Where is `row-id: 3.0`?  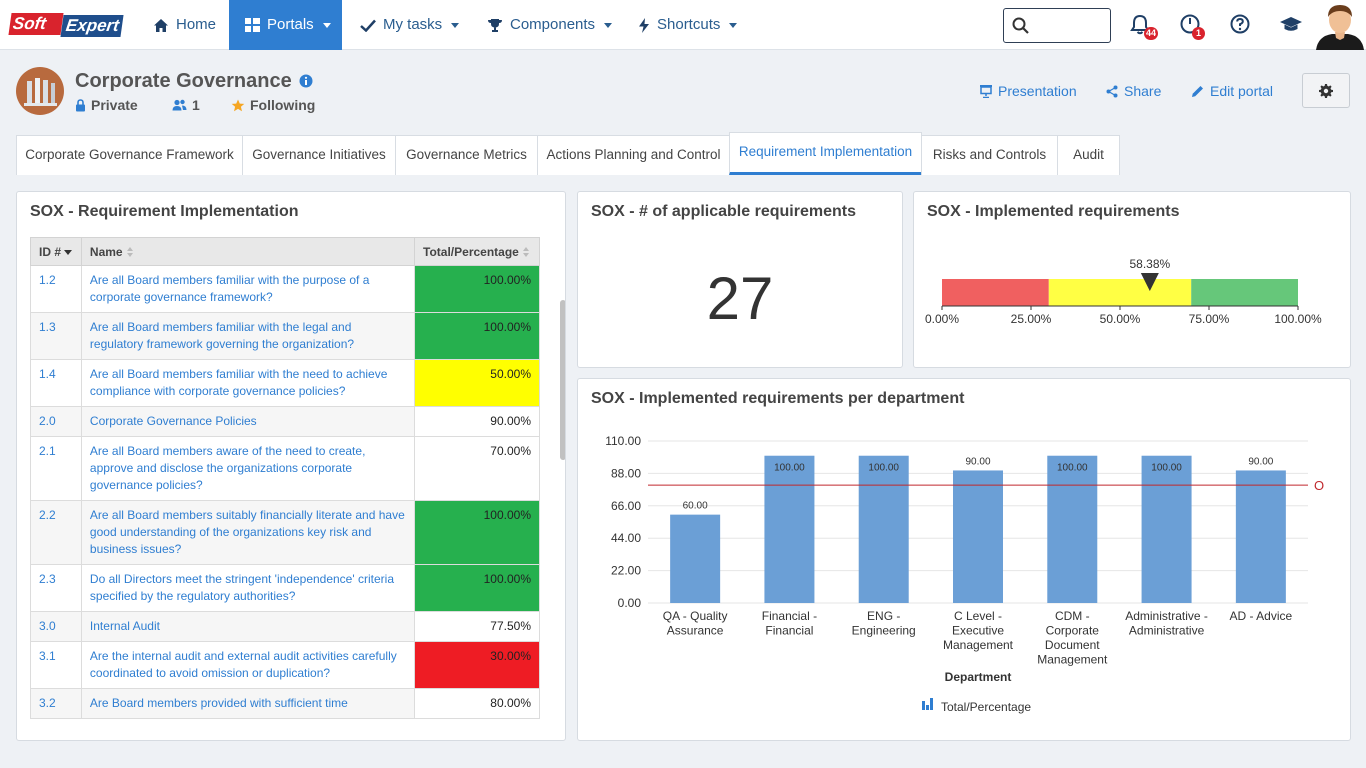
row-id: 3.0 is located at coordinates (56, 626).